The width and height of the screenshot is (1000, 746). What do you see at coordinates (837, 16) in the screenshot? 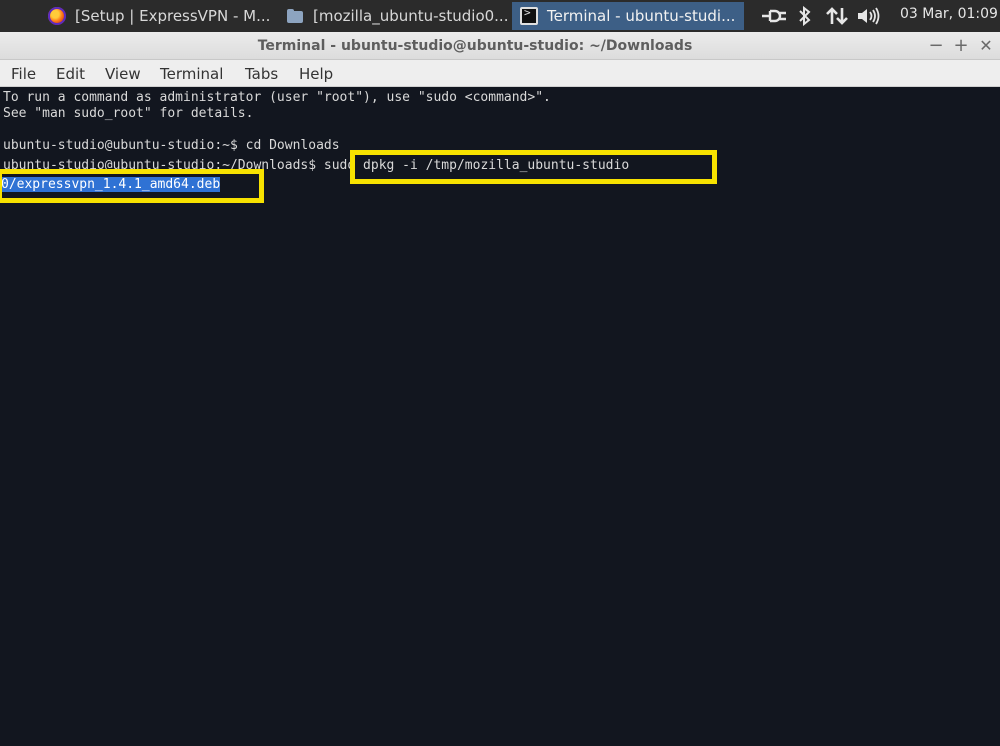
I see `data-transfer-icon` at bounding box center [837, 16].